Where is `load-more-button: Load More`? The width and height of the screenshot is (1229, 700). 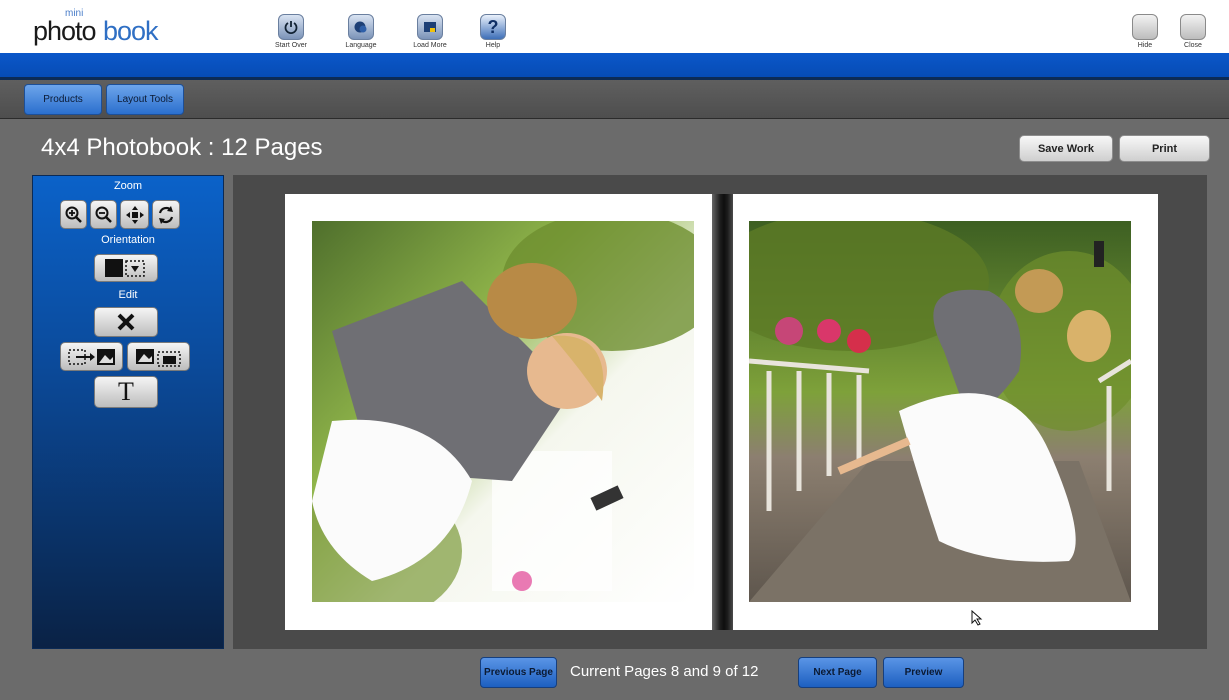 load-more-button: Load More is located at coordinates (430, 31).